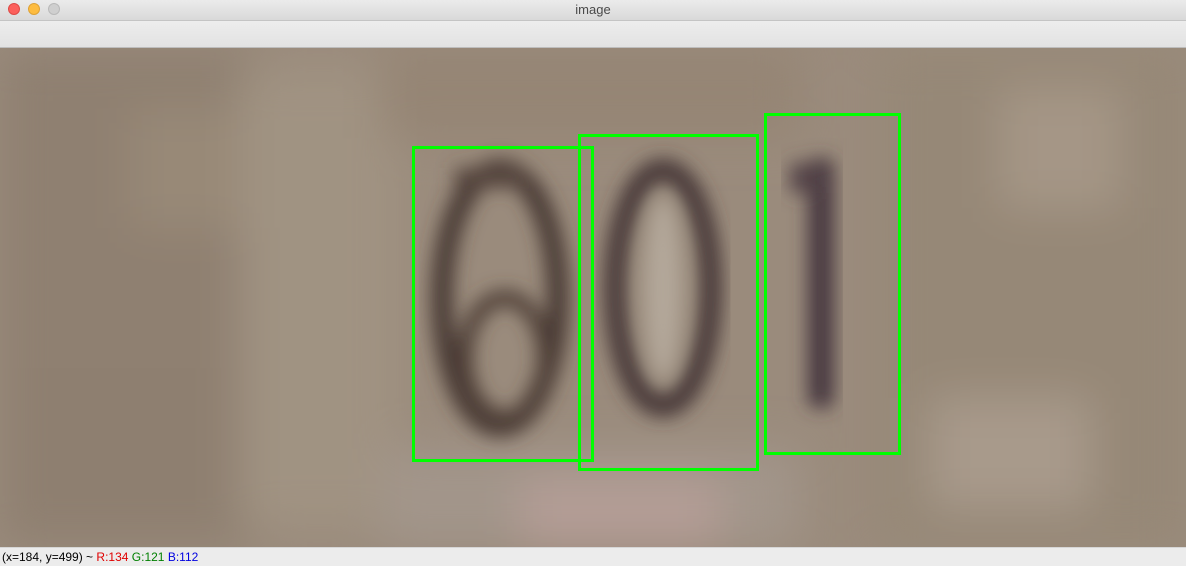  I want to click on status-bar: (x=184, y=499) ~ R:134 G:121 B:112, so click(593, 556).